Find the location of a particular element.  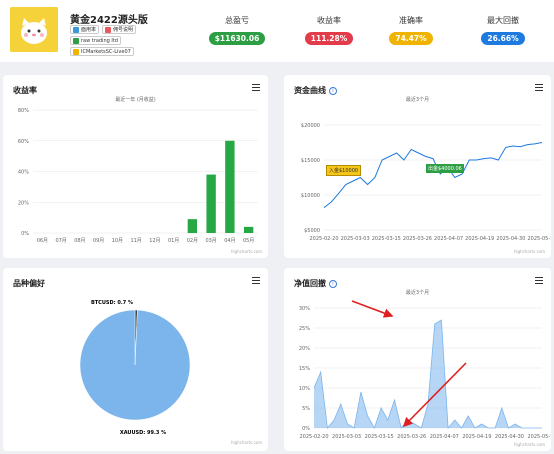

y-tick-label: 20% is located at coordinates (23, 203).